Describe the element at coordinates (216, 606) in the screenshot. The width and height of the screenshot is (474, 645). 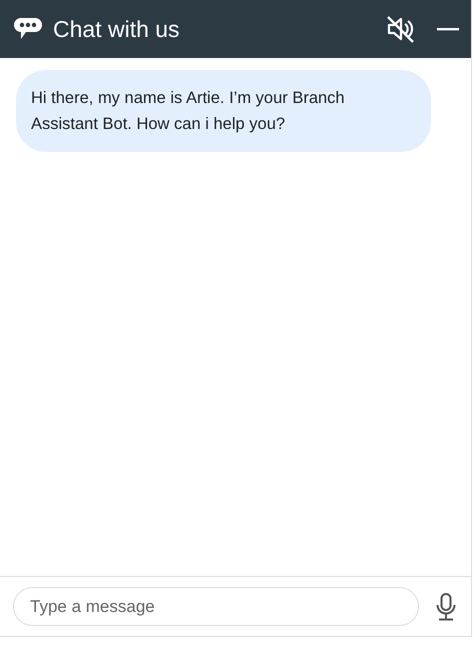
I see `message-input-field: Type a message` at that location.